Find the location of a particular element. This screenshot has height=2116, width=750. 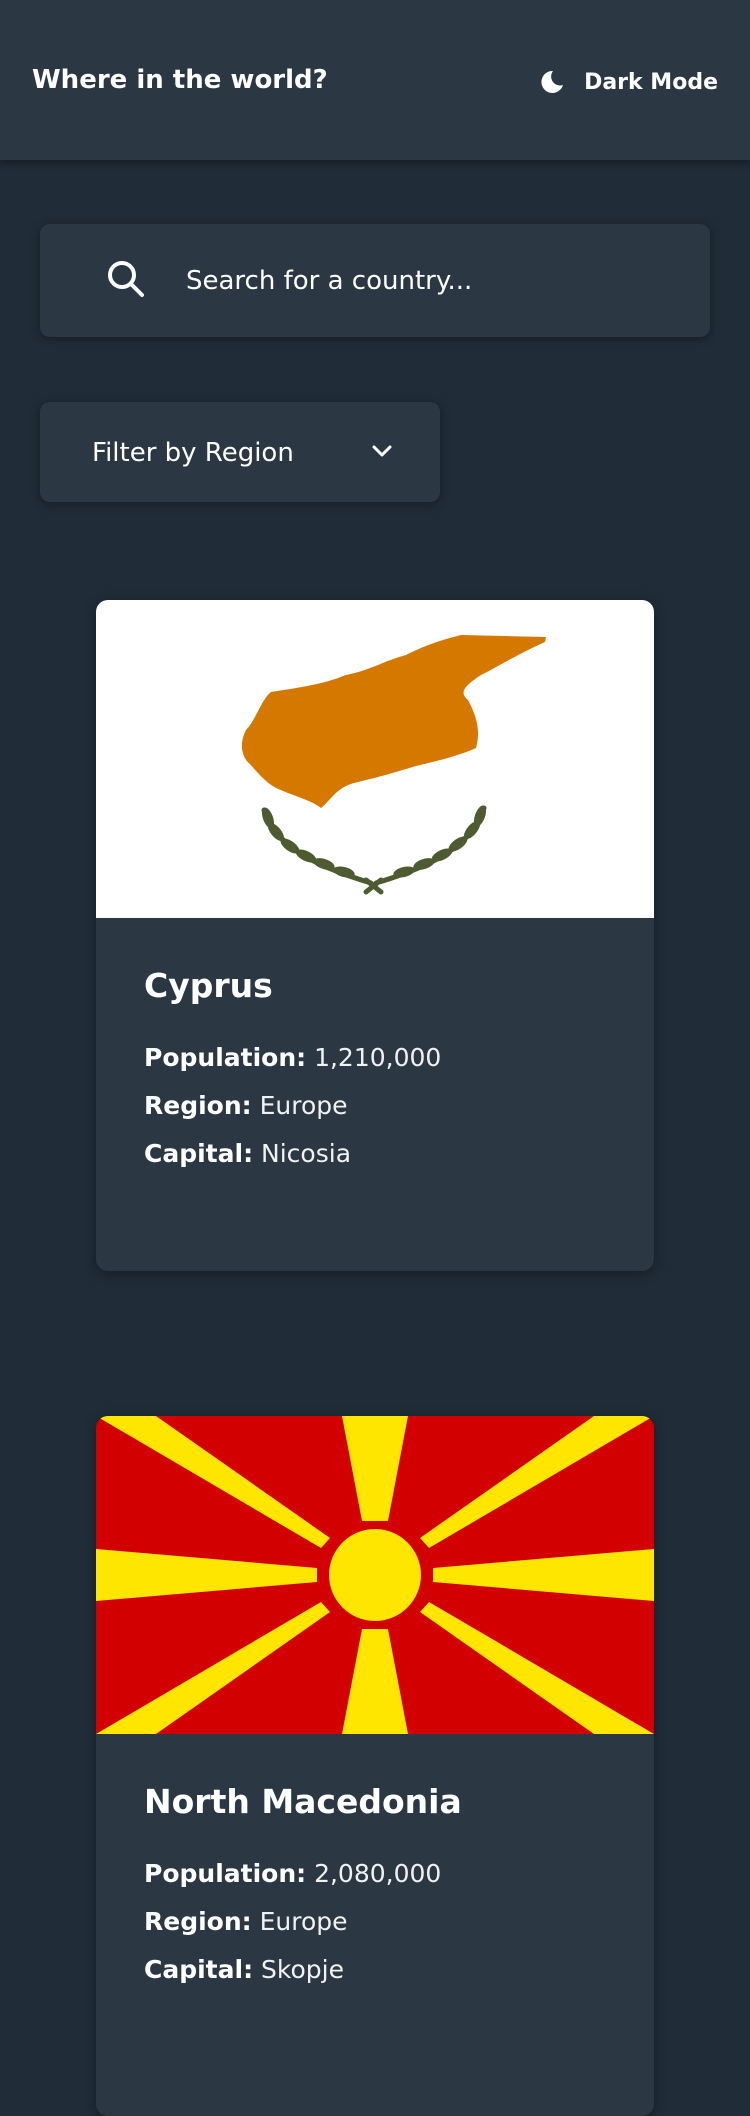

region-filter-dropdown: Filter by Region is located at coordinates (240, 452).